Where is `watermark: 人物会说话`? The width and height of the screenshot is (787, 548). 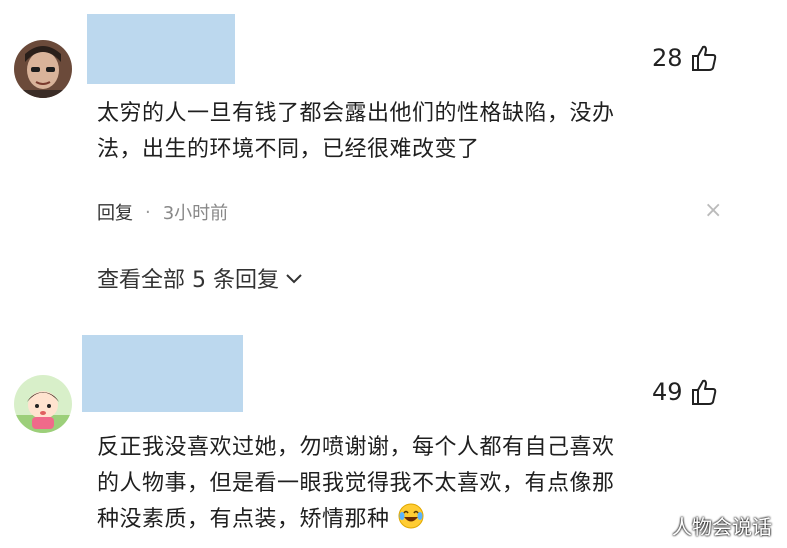 watermark: 人物会说话 is located at coordinates (722, 527).